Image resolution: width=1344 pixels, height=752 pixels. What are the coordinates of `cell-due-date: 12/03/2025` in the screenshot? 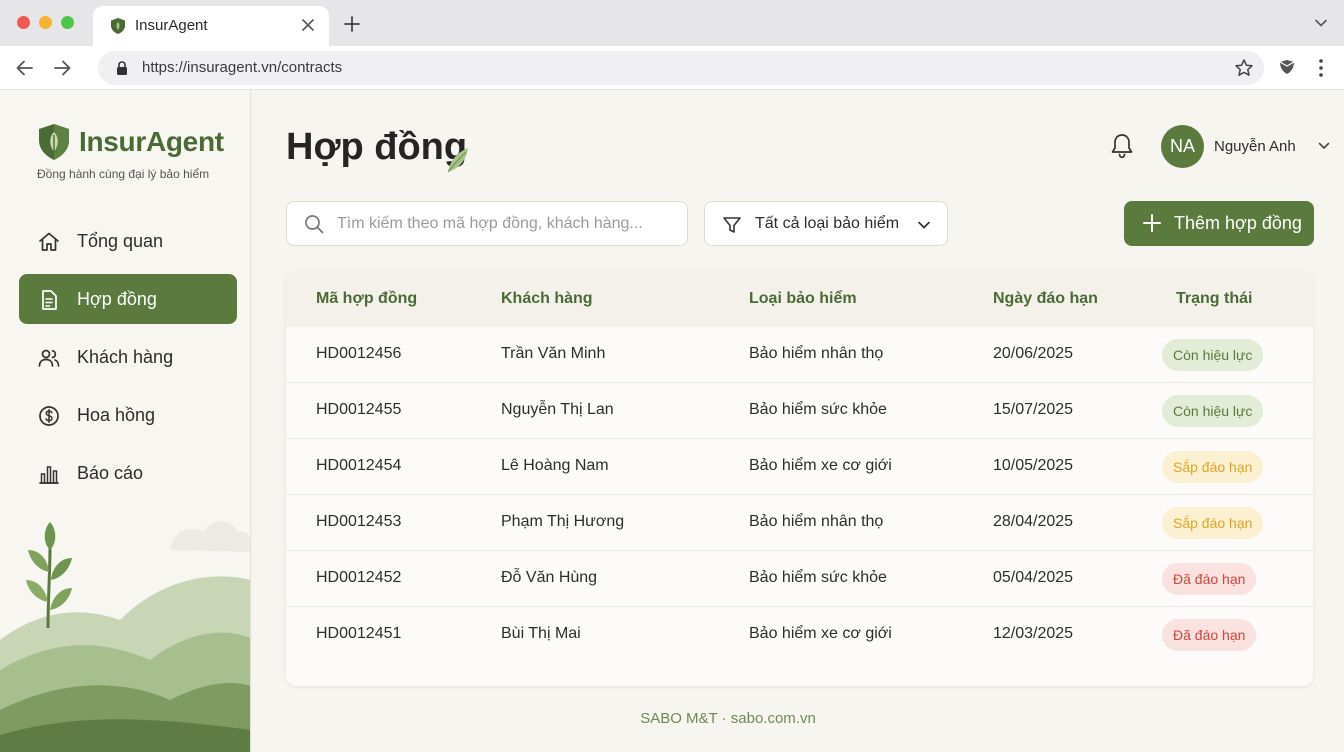 It's located at (1033, 633).